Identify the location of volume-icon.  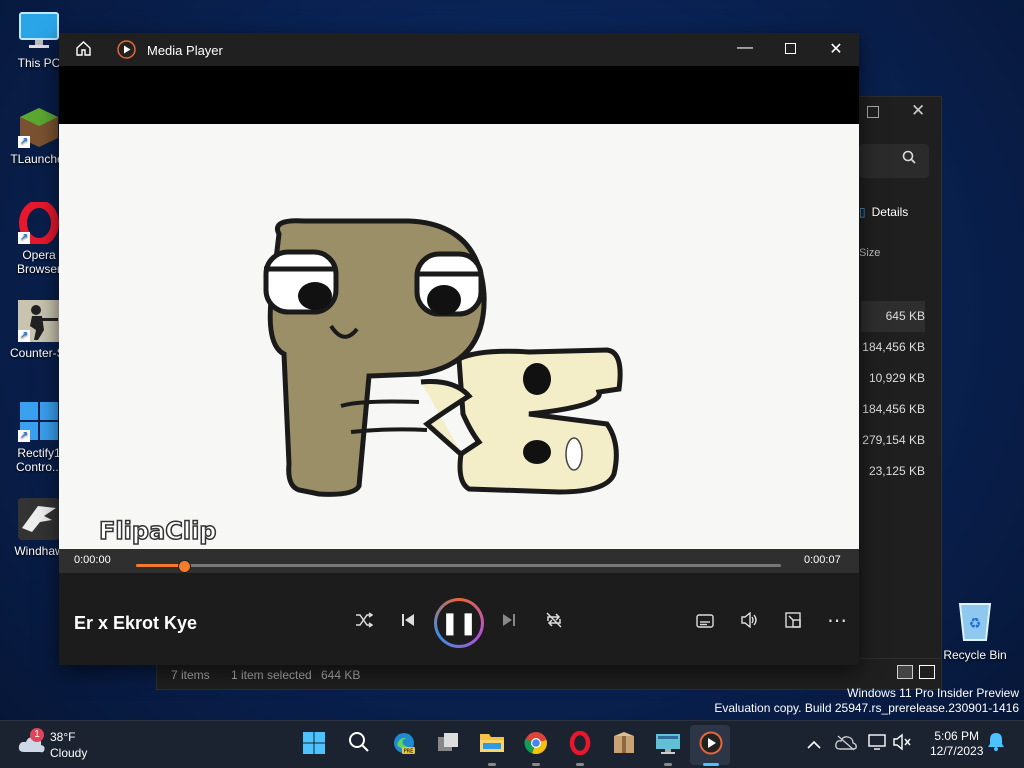
(749, 623).